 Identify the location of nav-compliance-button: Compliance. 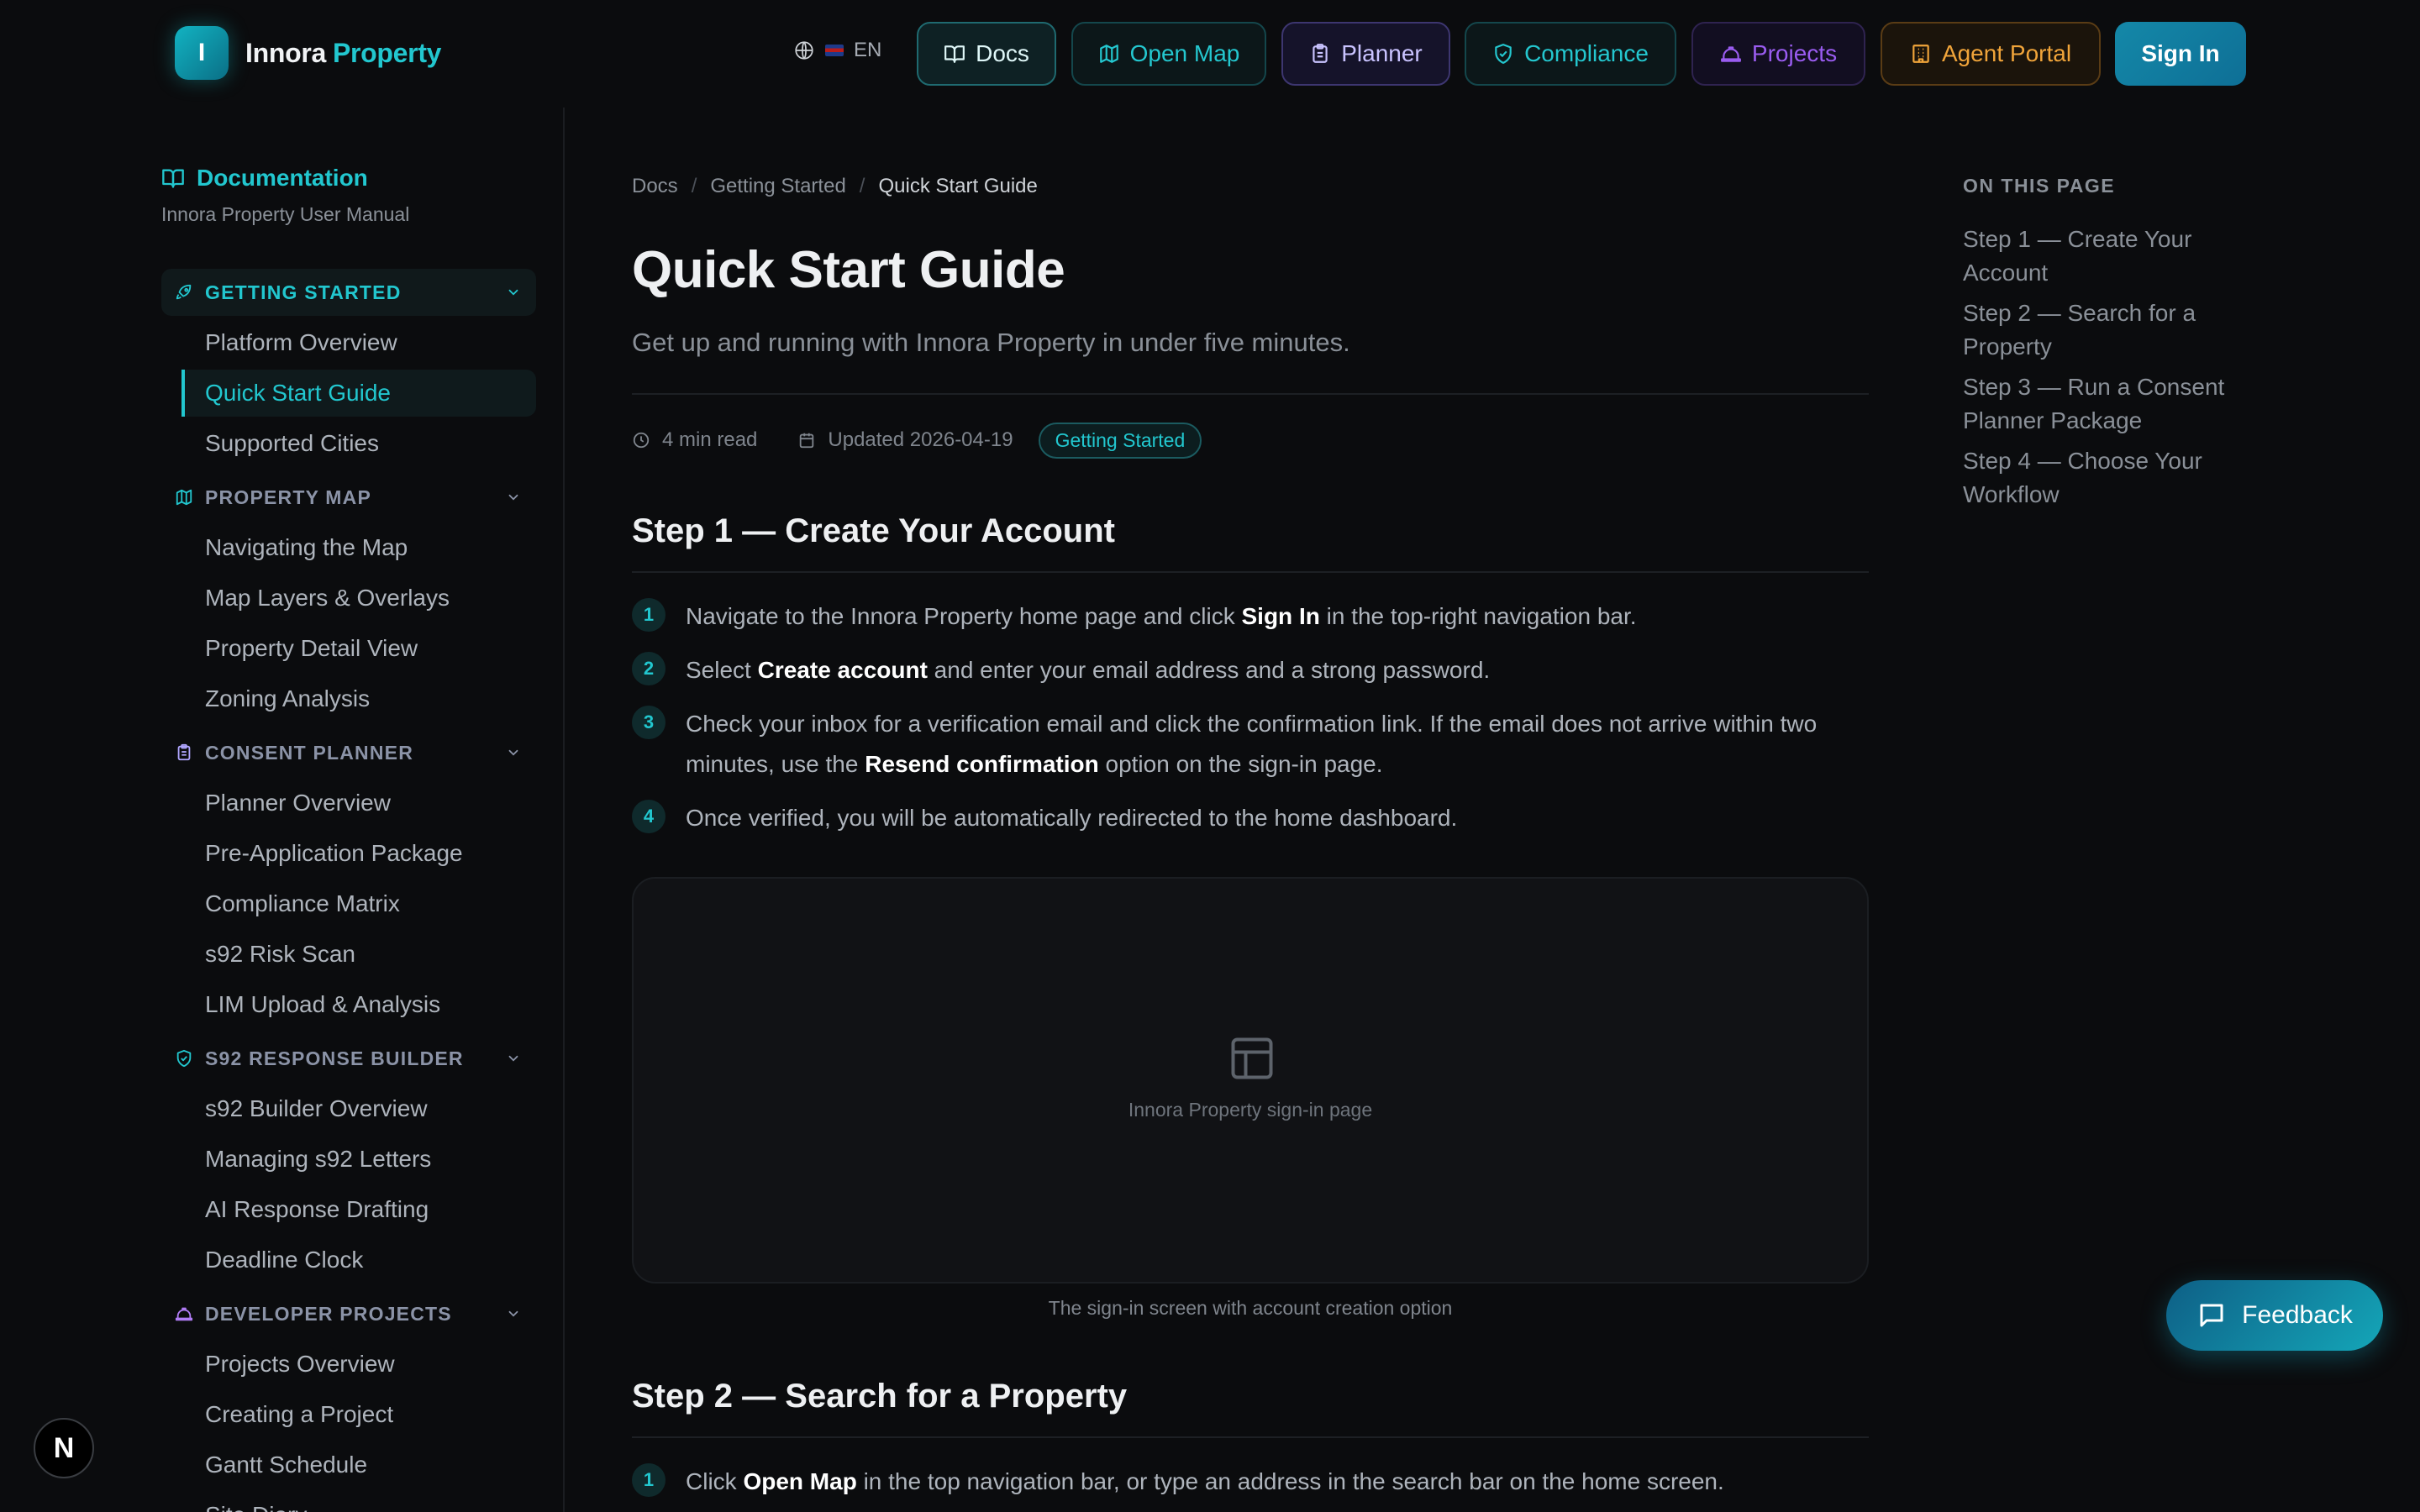
(1570, 54).